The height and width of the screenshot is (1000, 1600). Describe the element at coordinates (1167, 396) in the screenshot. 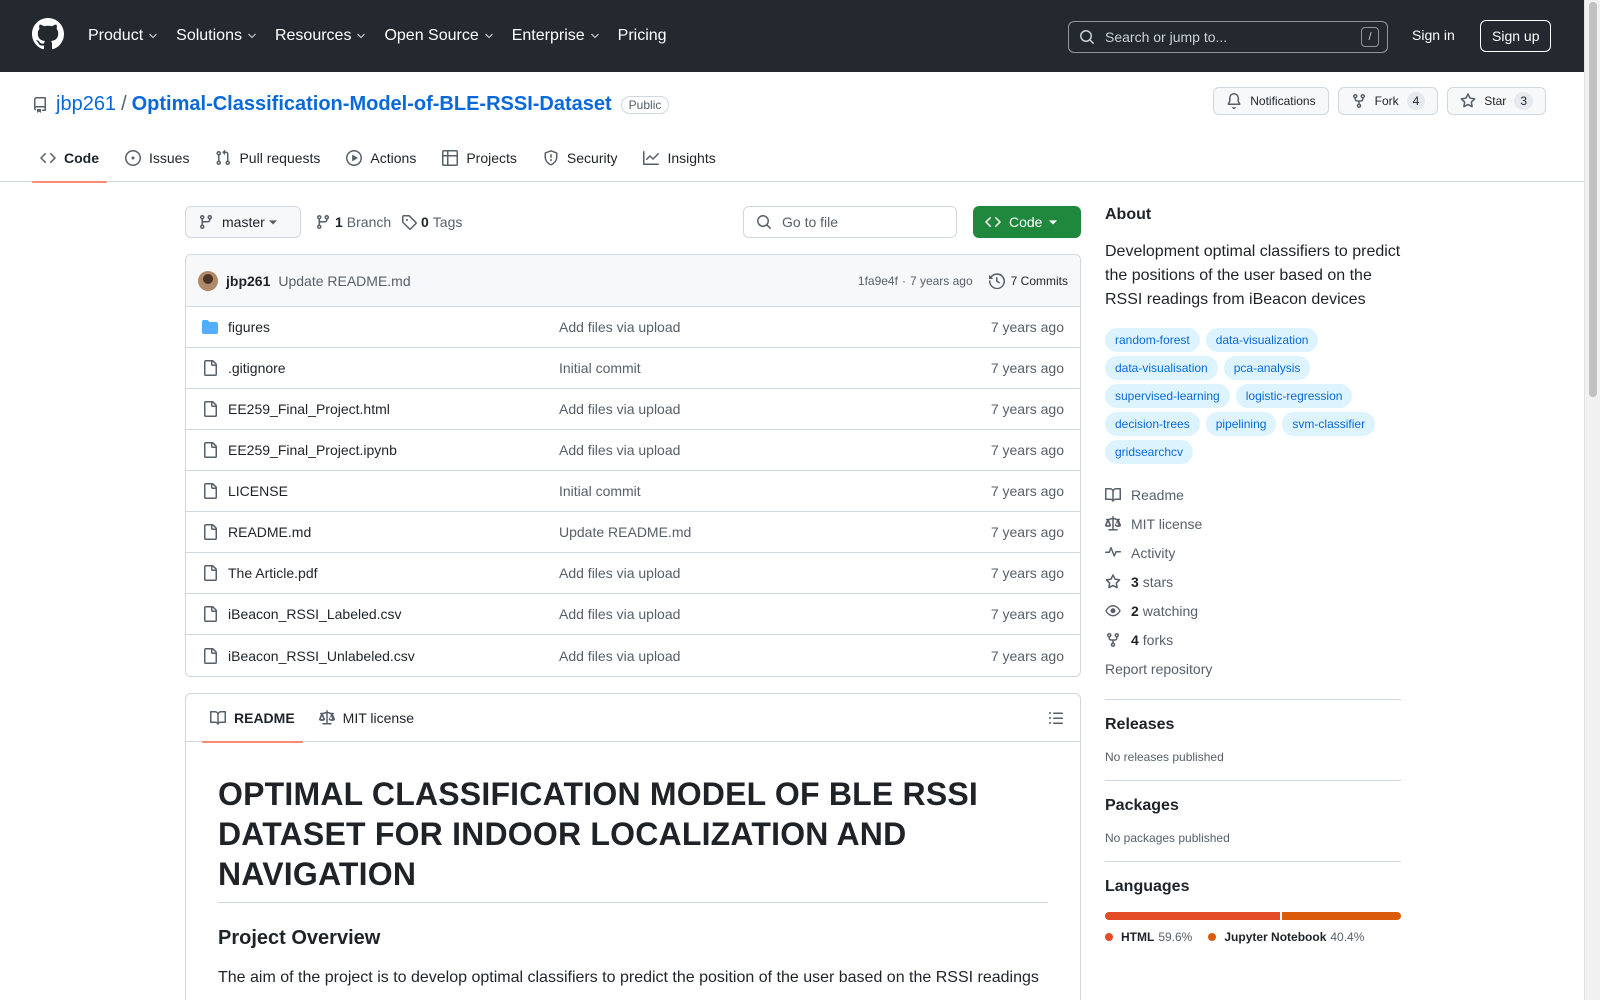

I see `topic-tag: supervised-learning` at that location.